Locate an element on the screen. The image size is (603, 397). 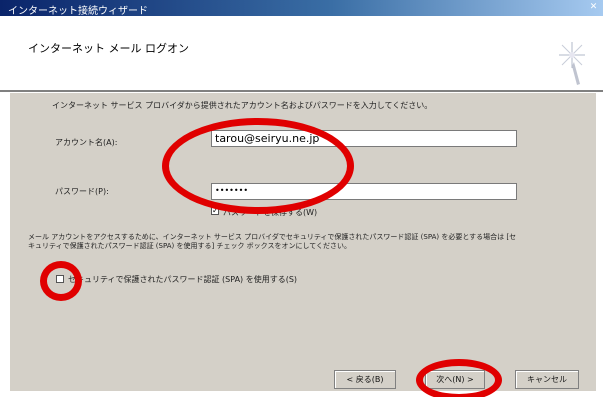
wizard-icon is located at coordinates (572, 63).